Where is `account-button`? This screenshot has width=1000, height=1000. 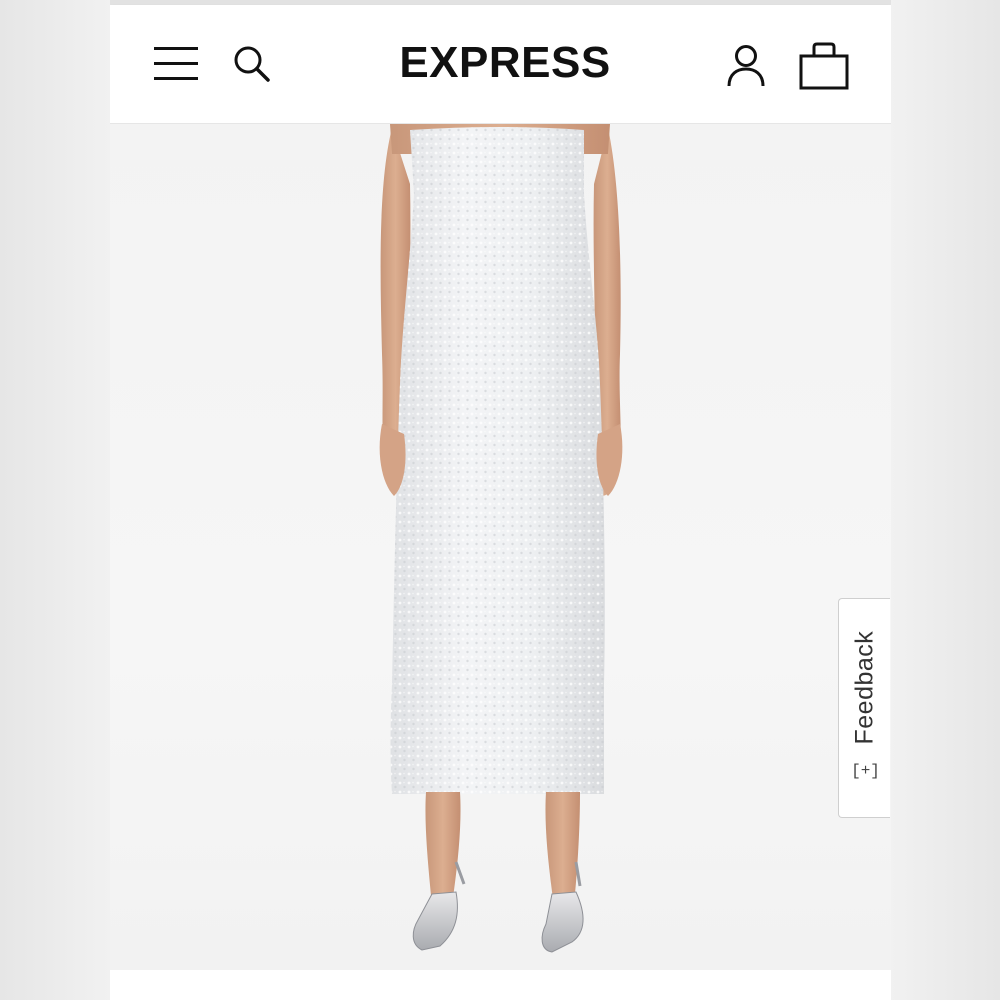
account-button is located at coordinates (746, 66).